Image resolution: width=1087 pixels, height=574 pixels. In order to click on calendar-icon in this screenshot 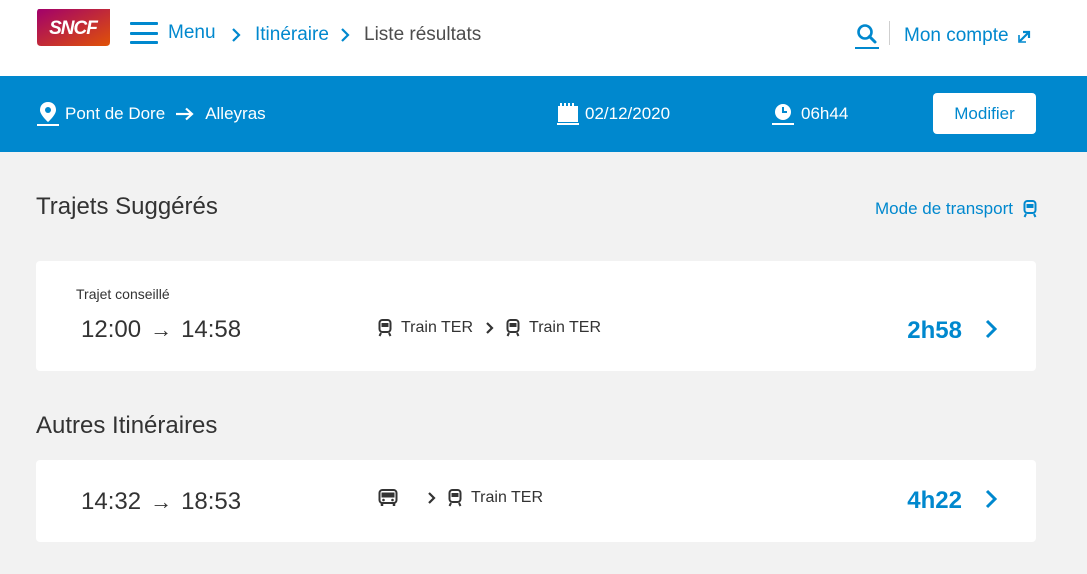, I will do `click(568, 114)`.